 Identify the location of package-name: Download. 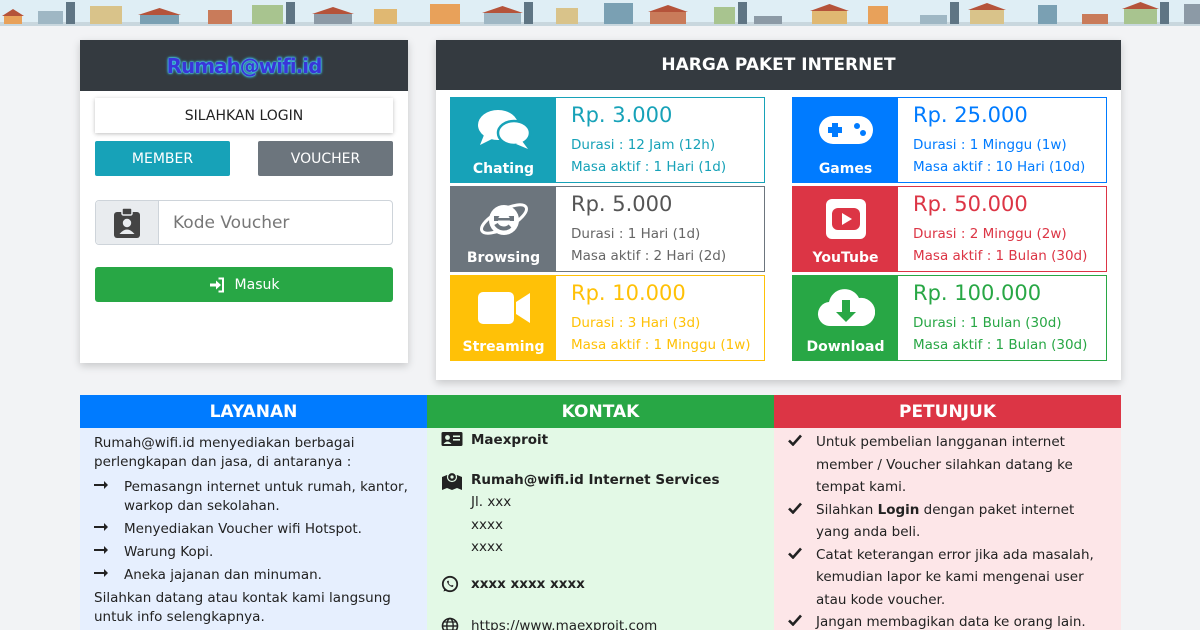
(845, 347).